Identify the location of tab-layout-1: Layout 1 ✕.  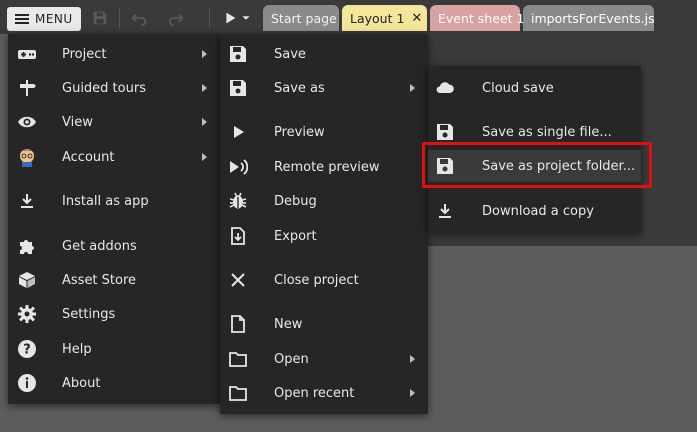
(384, 18).